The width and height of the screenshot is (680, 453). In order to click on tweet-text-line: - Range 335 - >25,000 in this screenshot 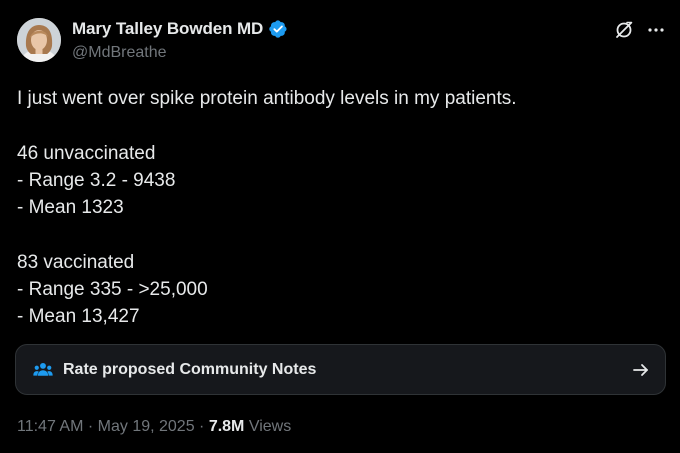, I will do `click(112, 290)`.